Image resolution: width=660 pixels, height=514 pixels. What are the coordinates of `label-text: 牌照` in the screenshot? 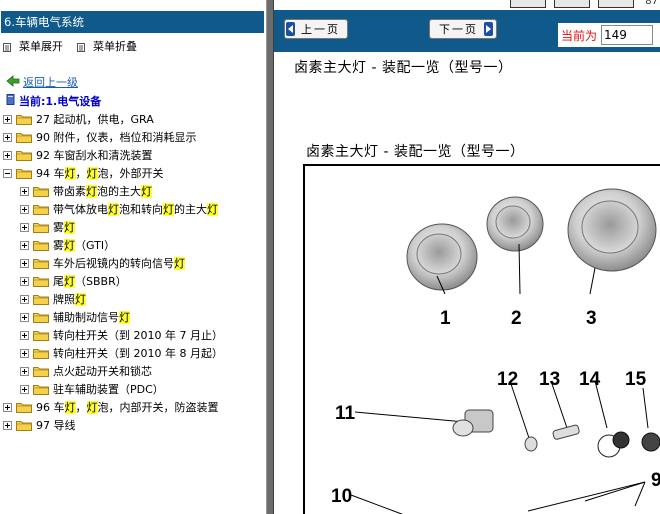 It's located at (64, 299).